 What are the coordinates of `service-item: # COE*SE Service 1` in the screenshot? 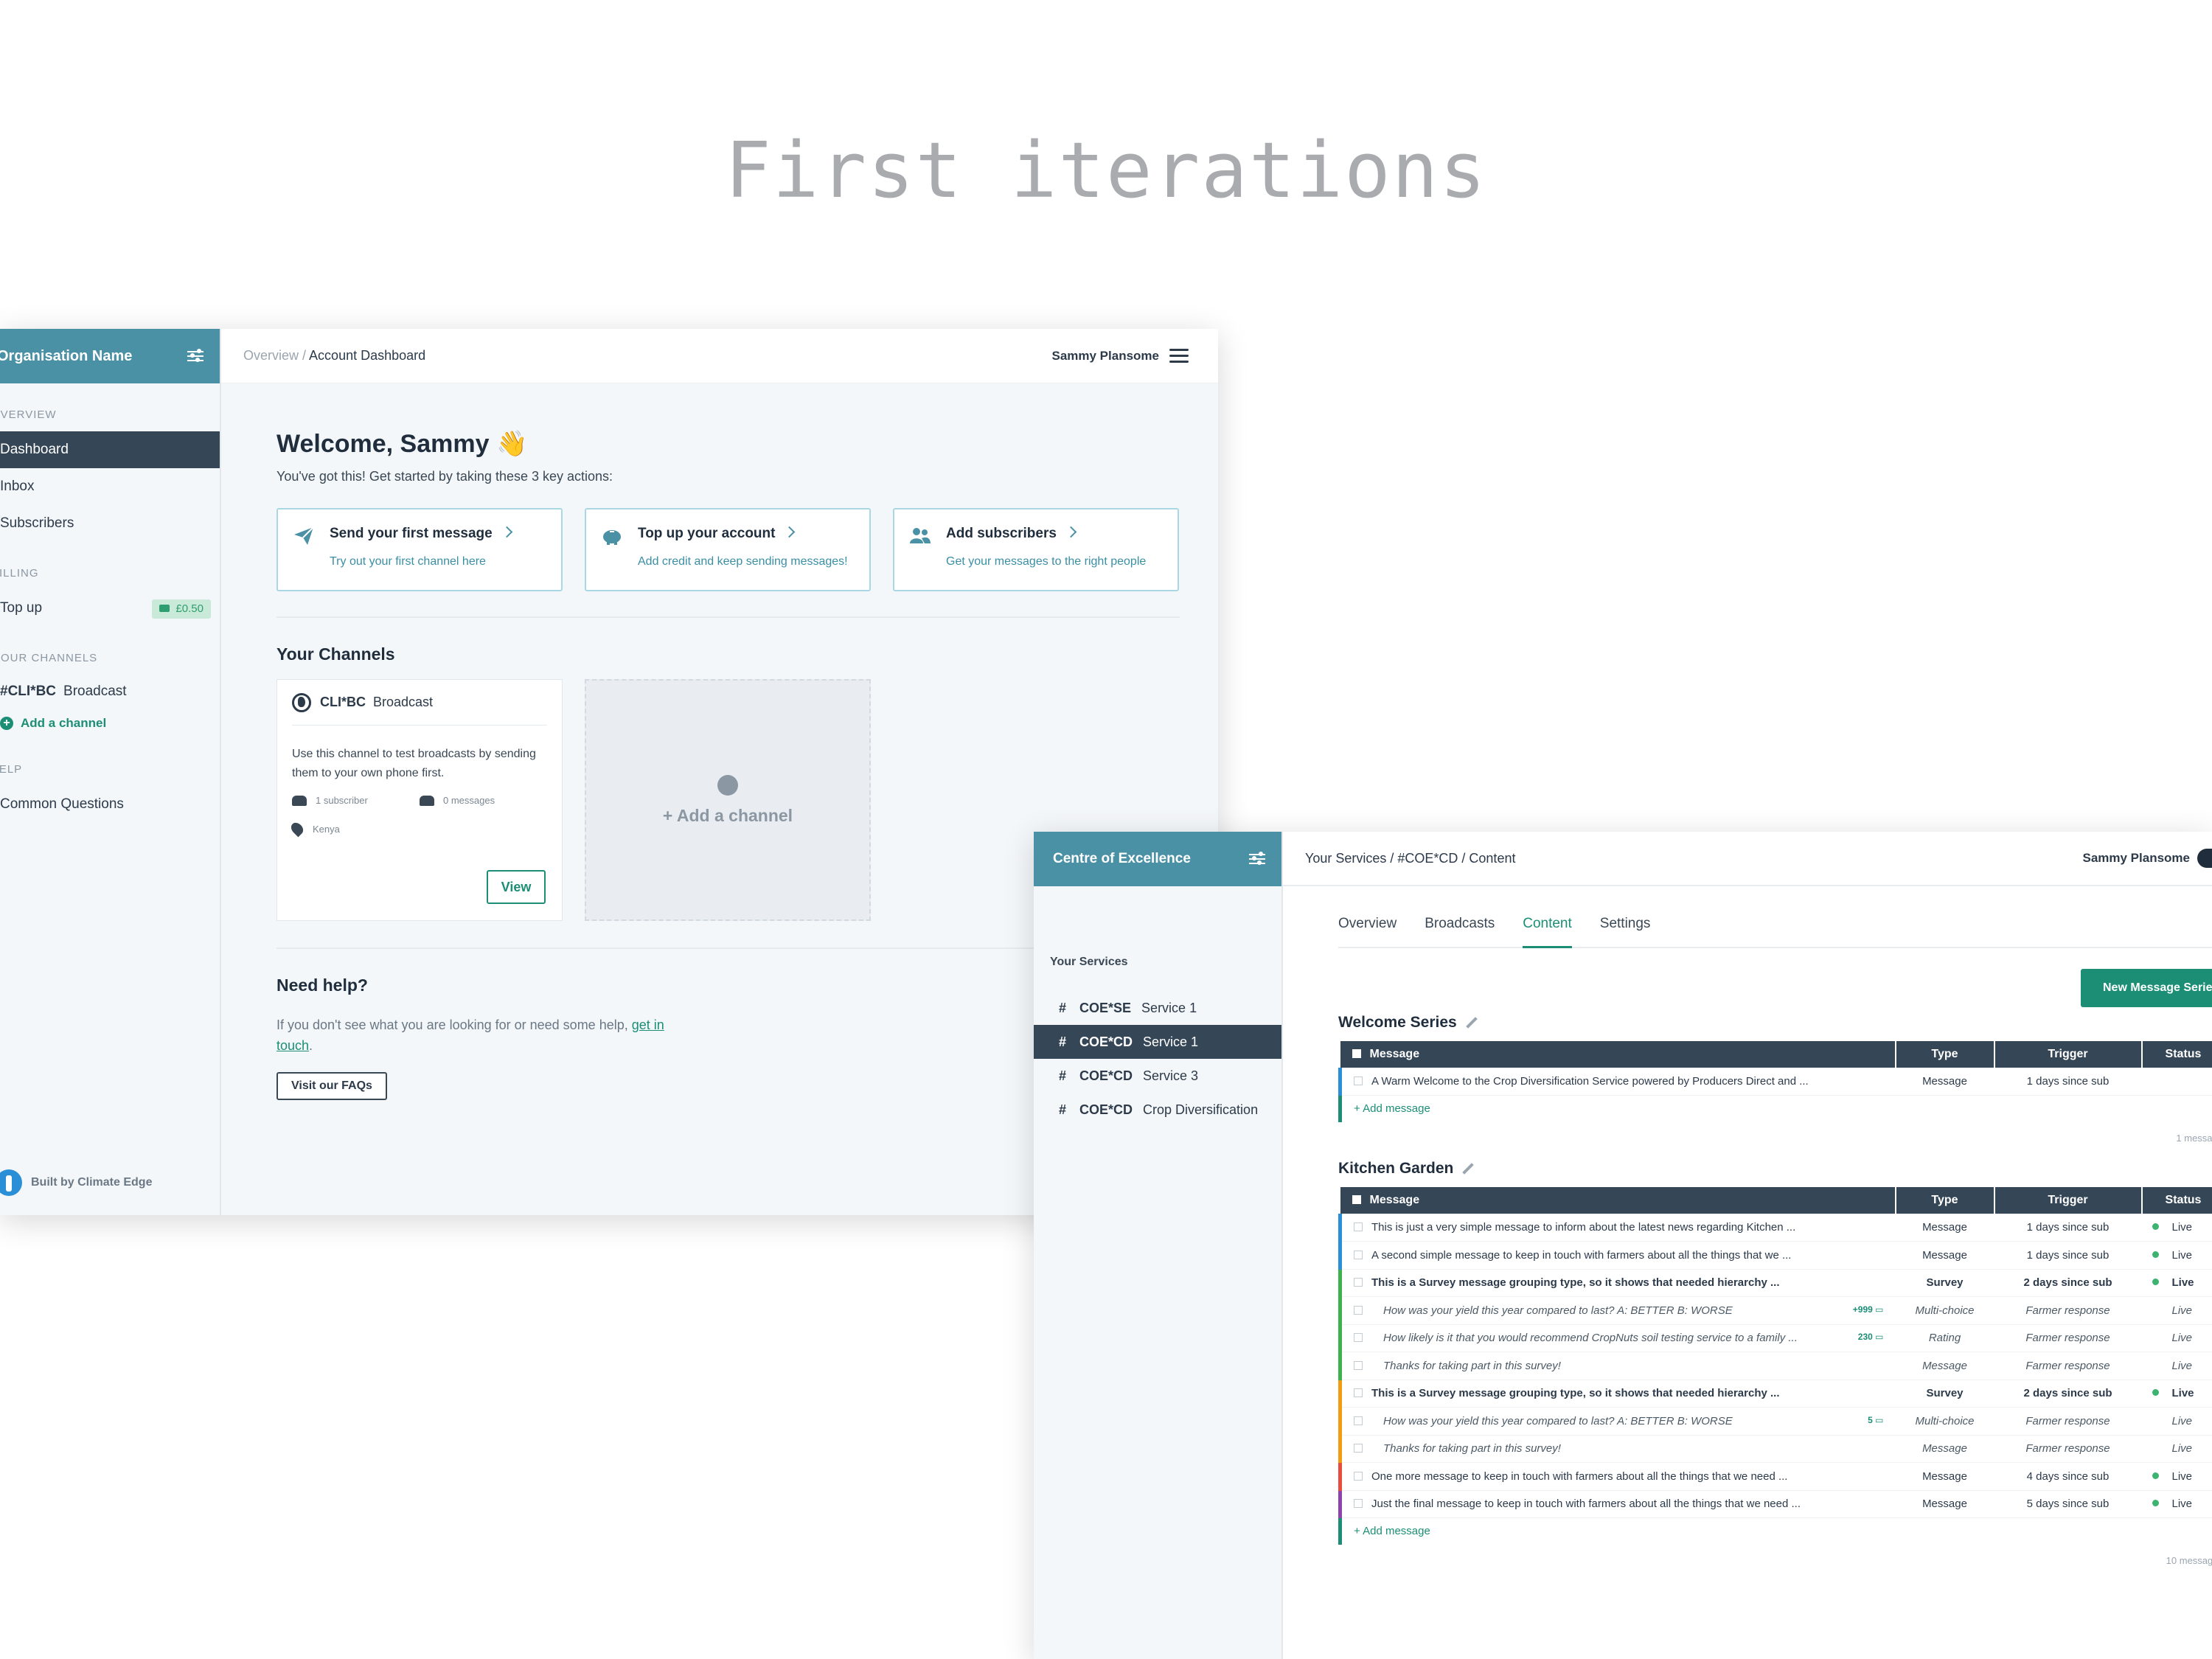 It's located at (1157, 1008).